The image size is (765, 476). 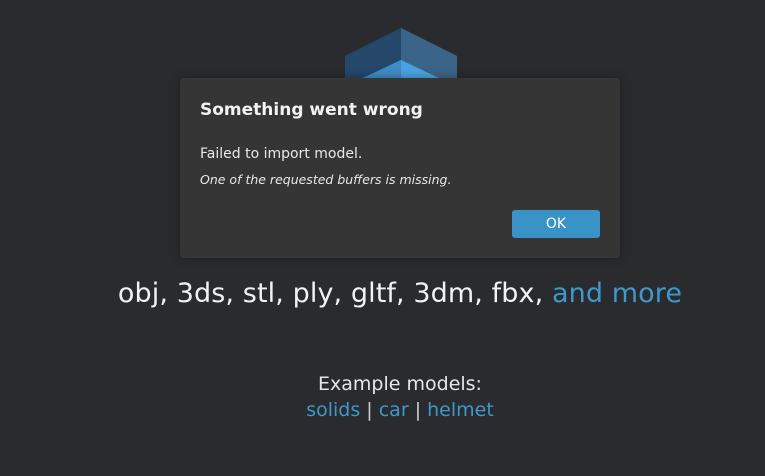 What do you see at coordinates (330, 293) in the screenshot?
I see `formats-list: obj, 3ds, stl, ply, gltf, 3dm, fbx,` at bounding box center [330, 293].